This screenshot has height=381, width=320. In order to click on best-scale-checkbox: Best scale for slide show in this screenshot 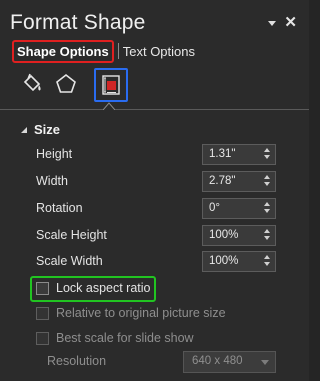, I will do `click(115, 338)`.